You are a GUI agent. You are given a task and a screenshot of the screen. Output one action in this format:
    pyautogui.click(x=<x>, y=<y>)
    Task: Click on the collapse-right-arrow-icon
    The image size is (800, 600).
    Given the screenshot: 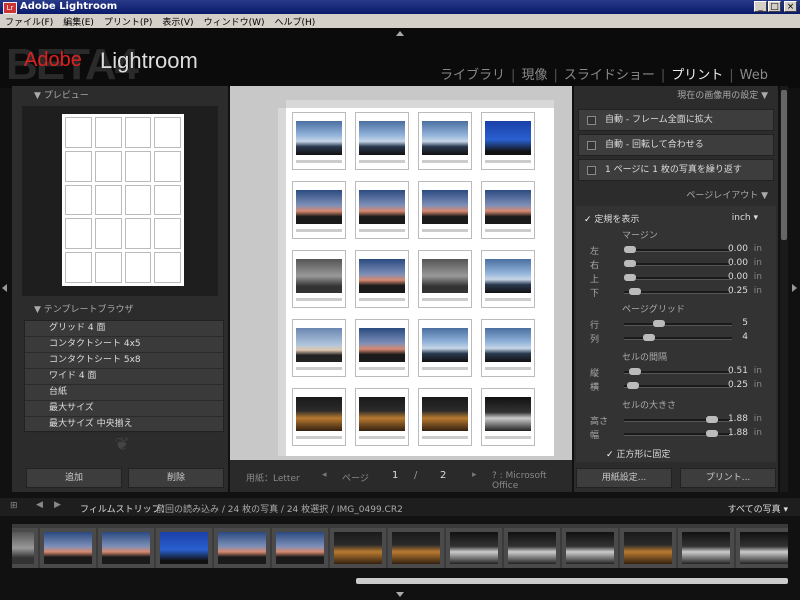 What is the action you would take?
    pyautogui.click(x=794, y=288)
    